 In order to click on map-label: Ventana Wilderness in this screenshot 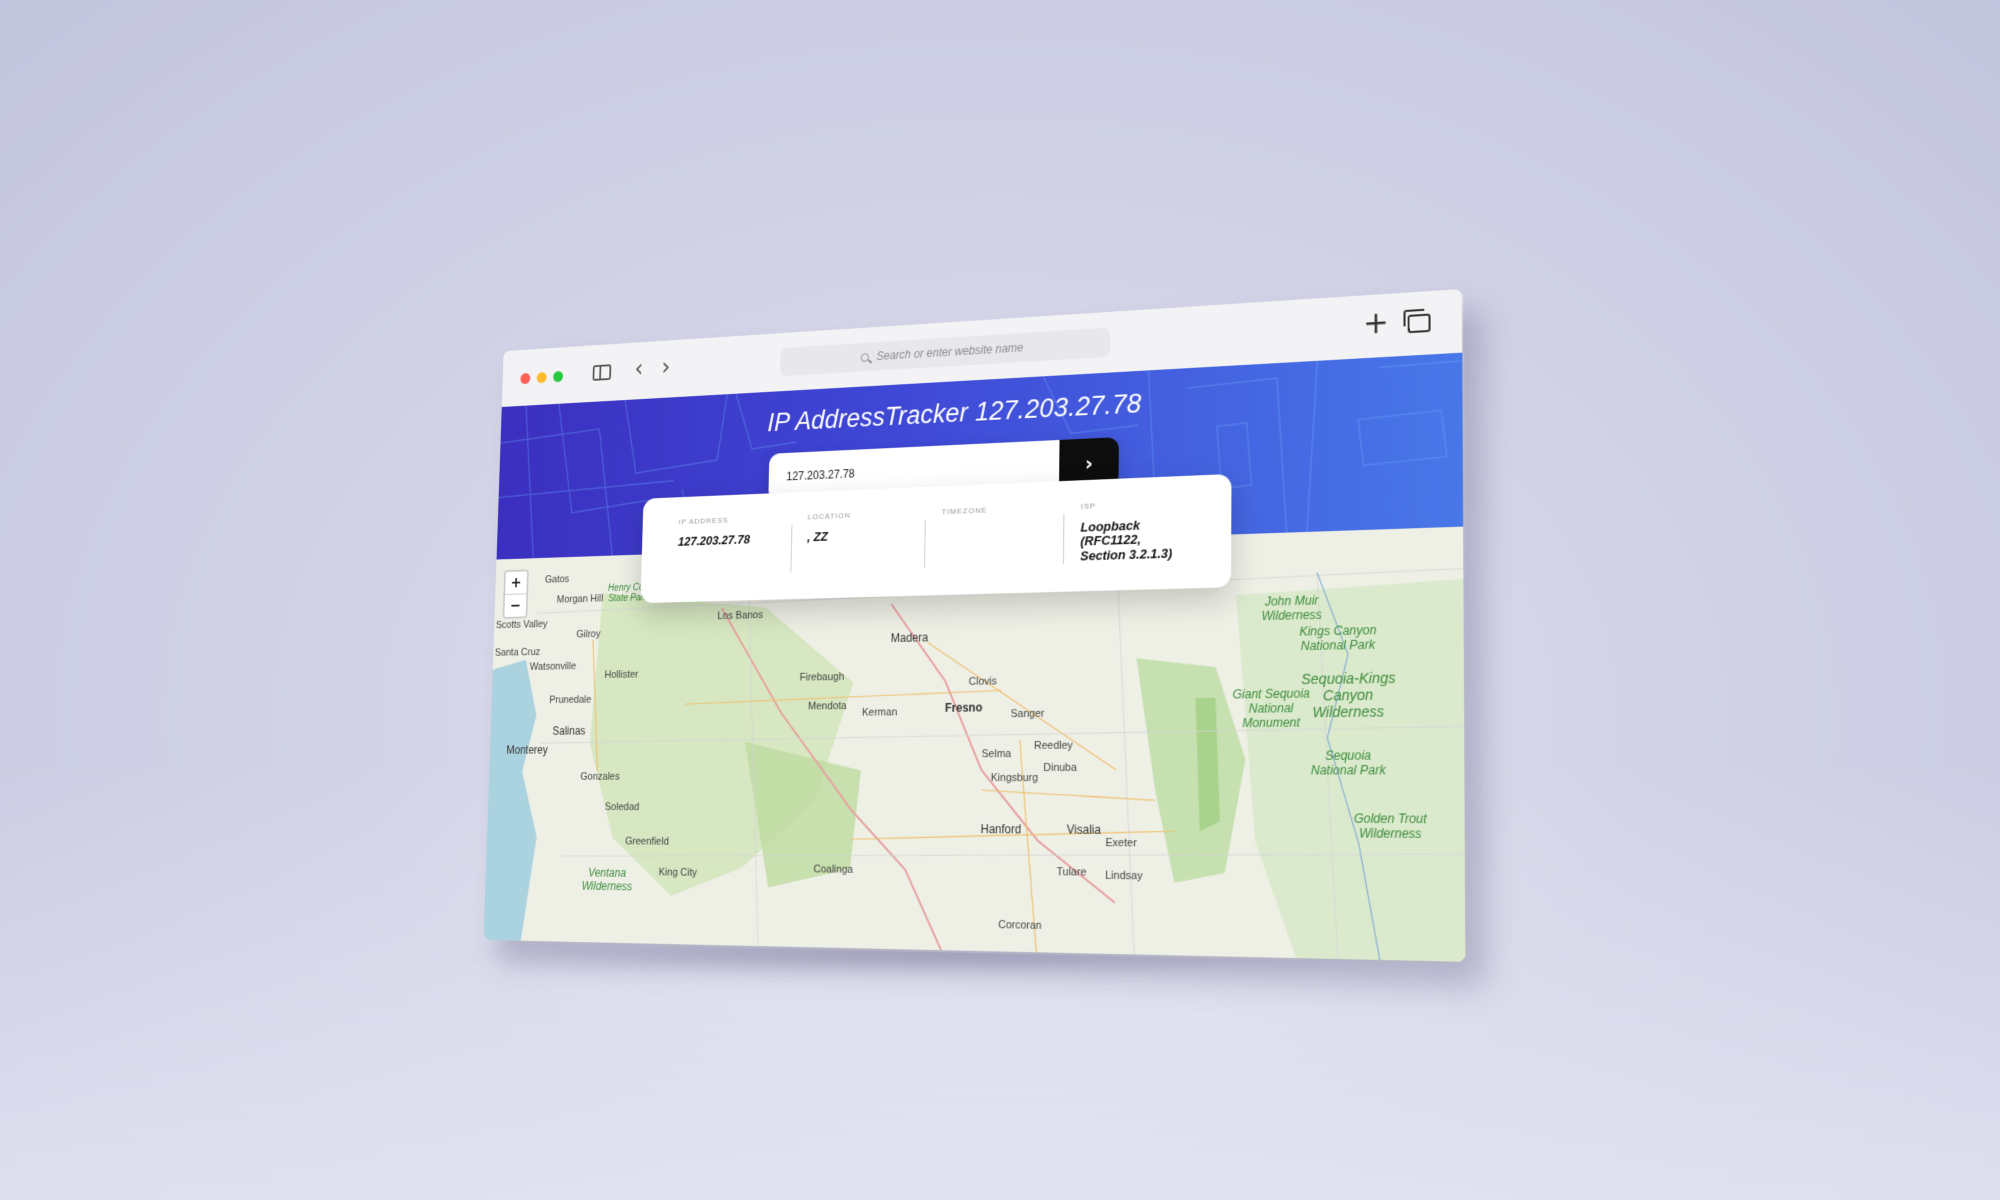, I will do `click(607, 880)`.